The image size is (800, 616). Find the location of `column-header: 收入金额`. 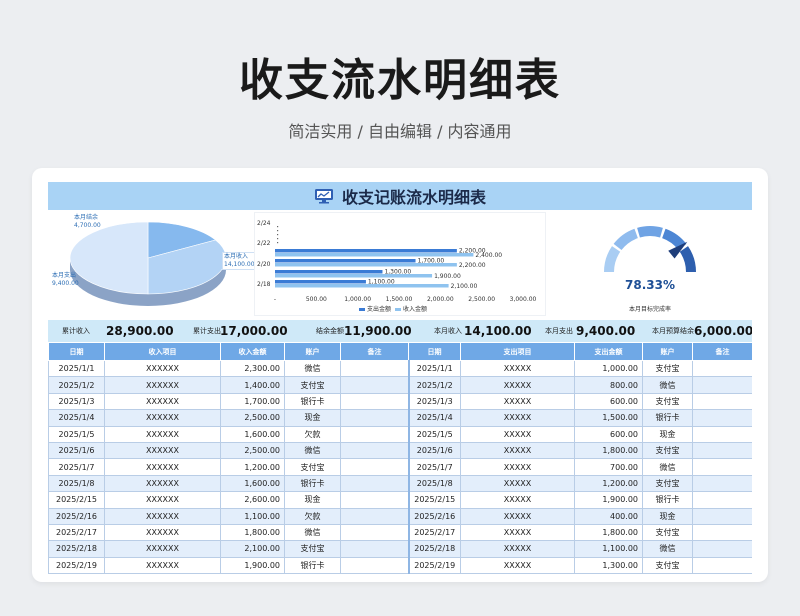

column-header: 收入金额 is located at coordinates (252, 351).